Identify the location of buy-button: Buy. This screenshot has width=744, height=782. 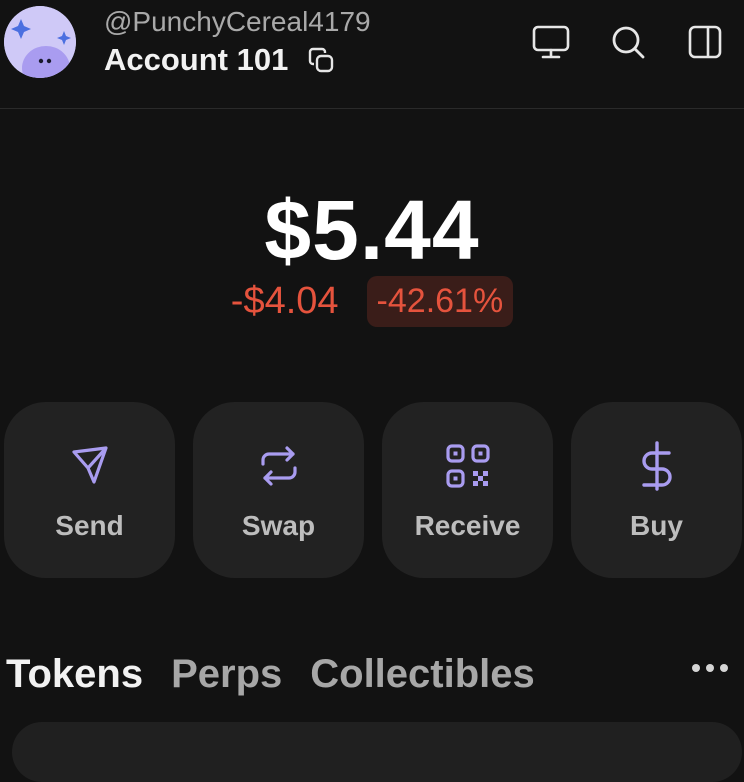
(656, 490).